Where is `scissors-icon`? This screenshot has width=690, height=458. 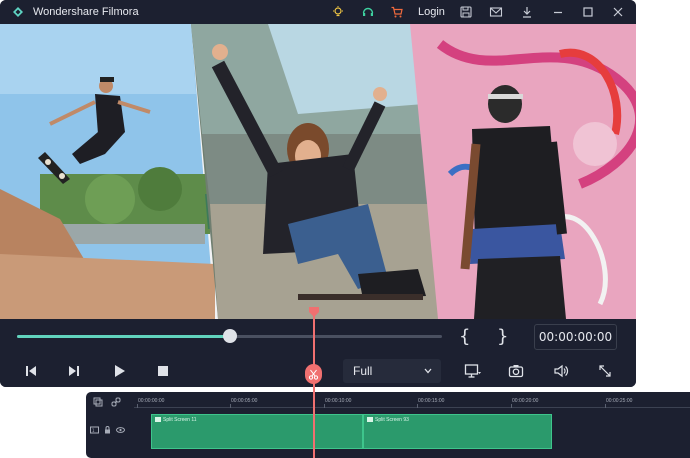
scissors-icon is located at coordinates (313, 374).